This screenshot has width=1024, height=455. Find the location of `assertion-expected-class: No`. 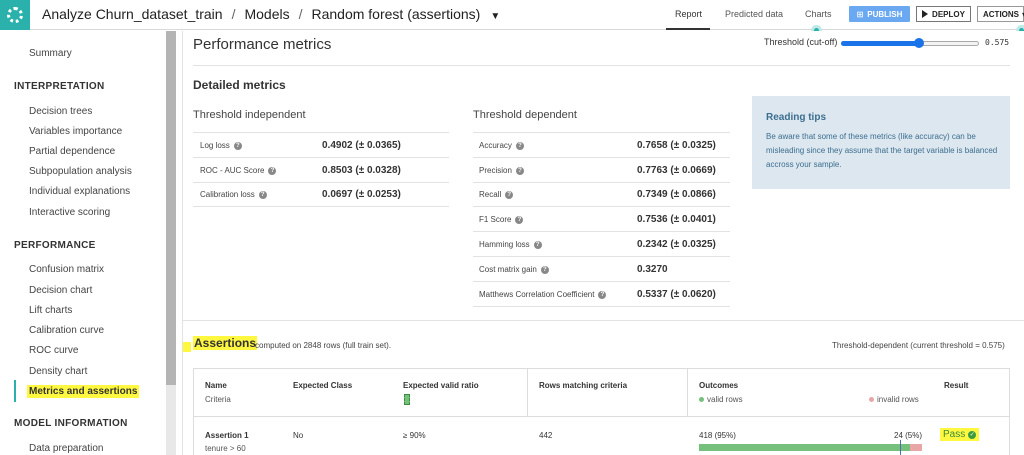

assertion-expected-class: No is located at coordinates (298, 435).